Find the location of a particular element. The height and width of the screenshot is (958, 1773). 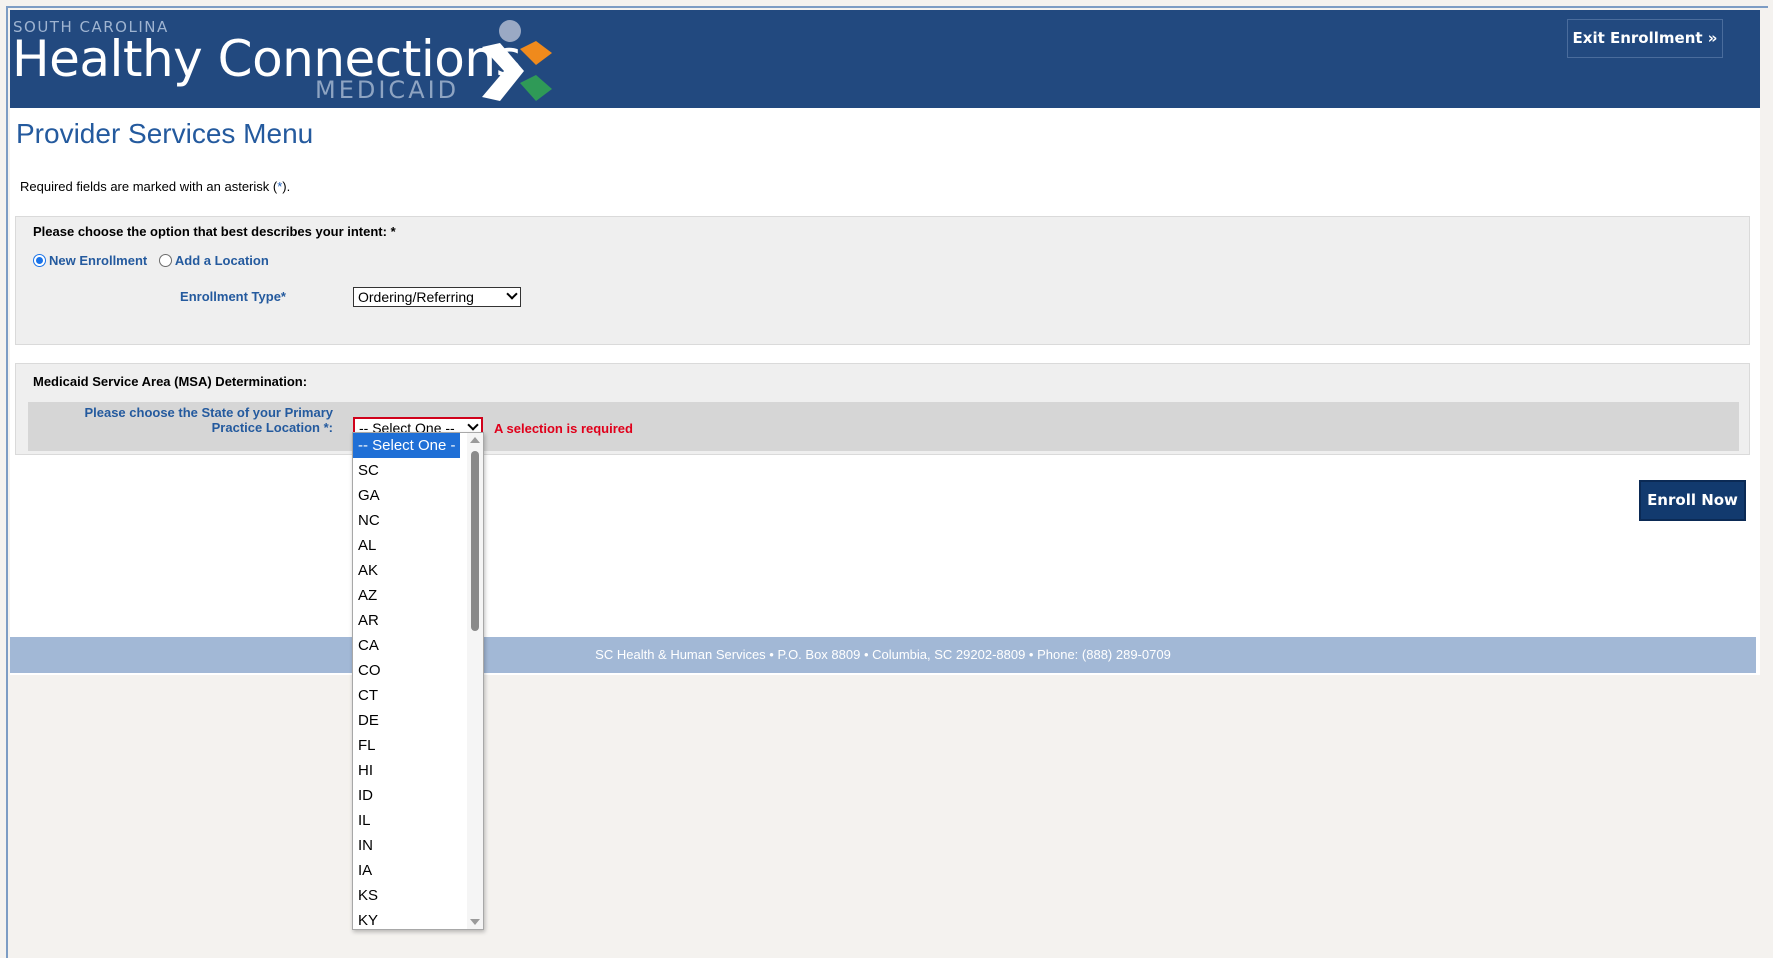

state-option: AR is located at coordinates (406, 620).